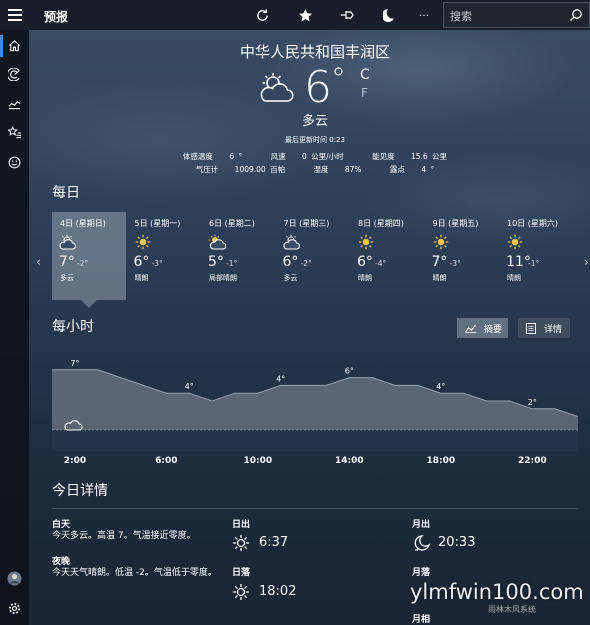 This screenshot has width=590, height=625. What do you see at coordinates (315, 399) in the screenshot?
I see `temperature-area` at bounding box center [315, 399].